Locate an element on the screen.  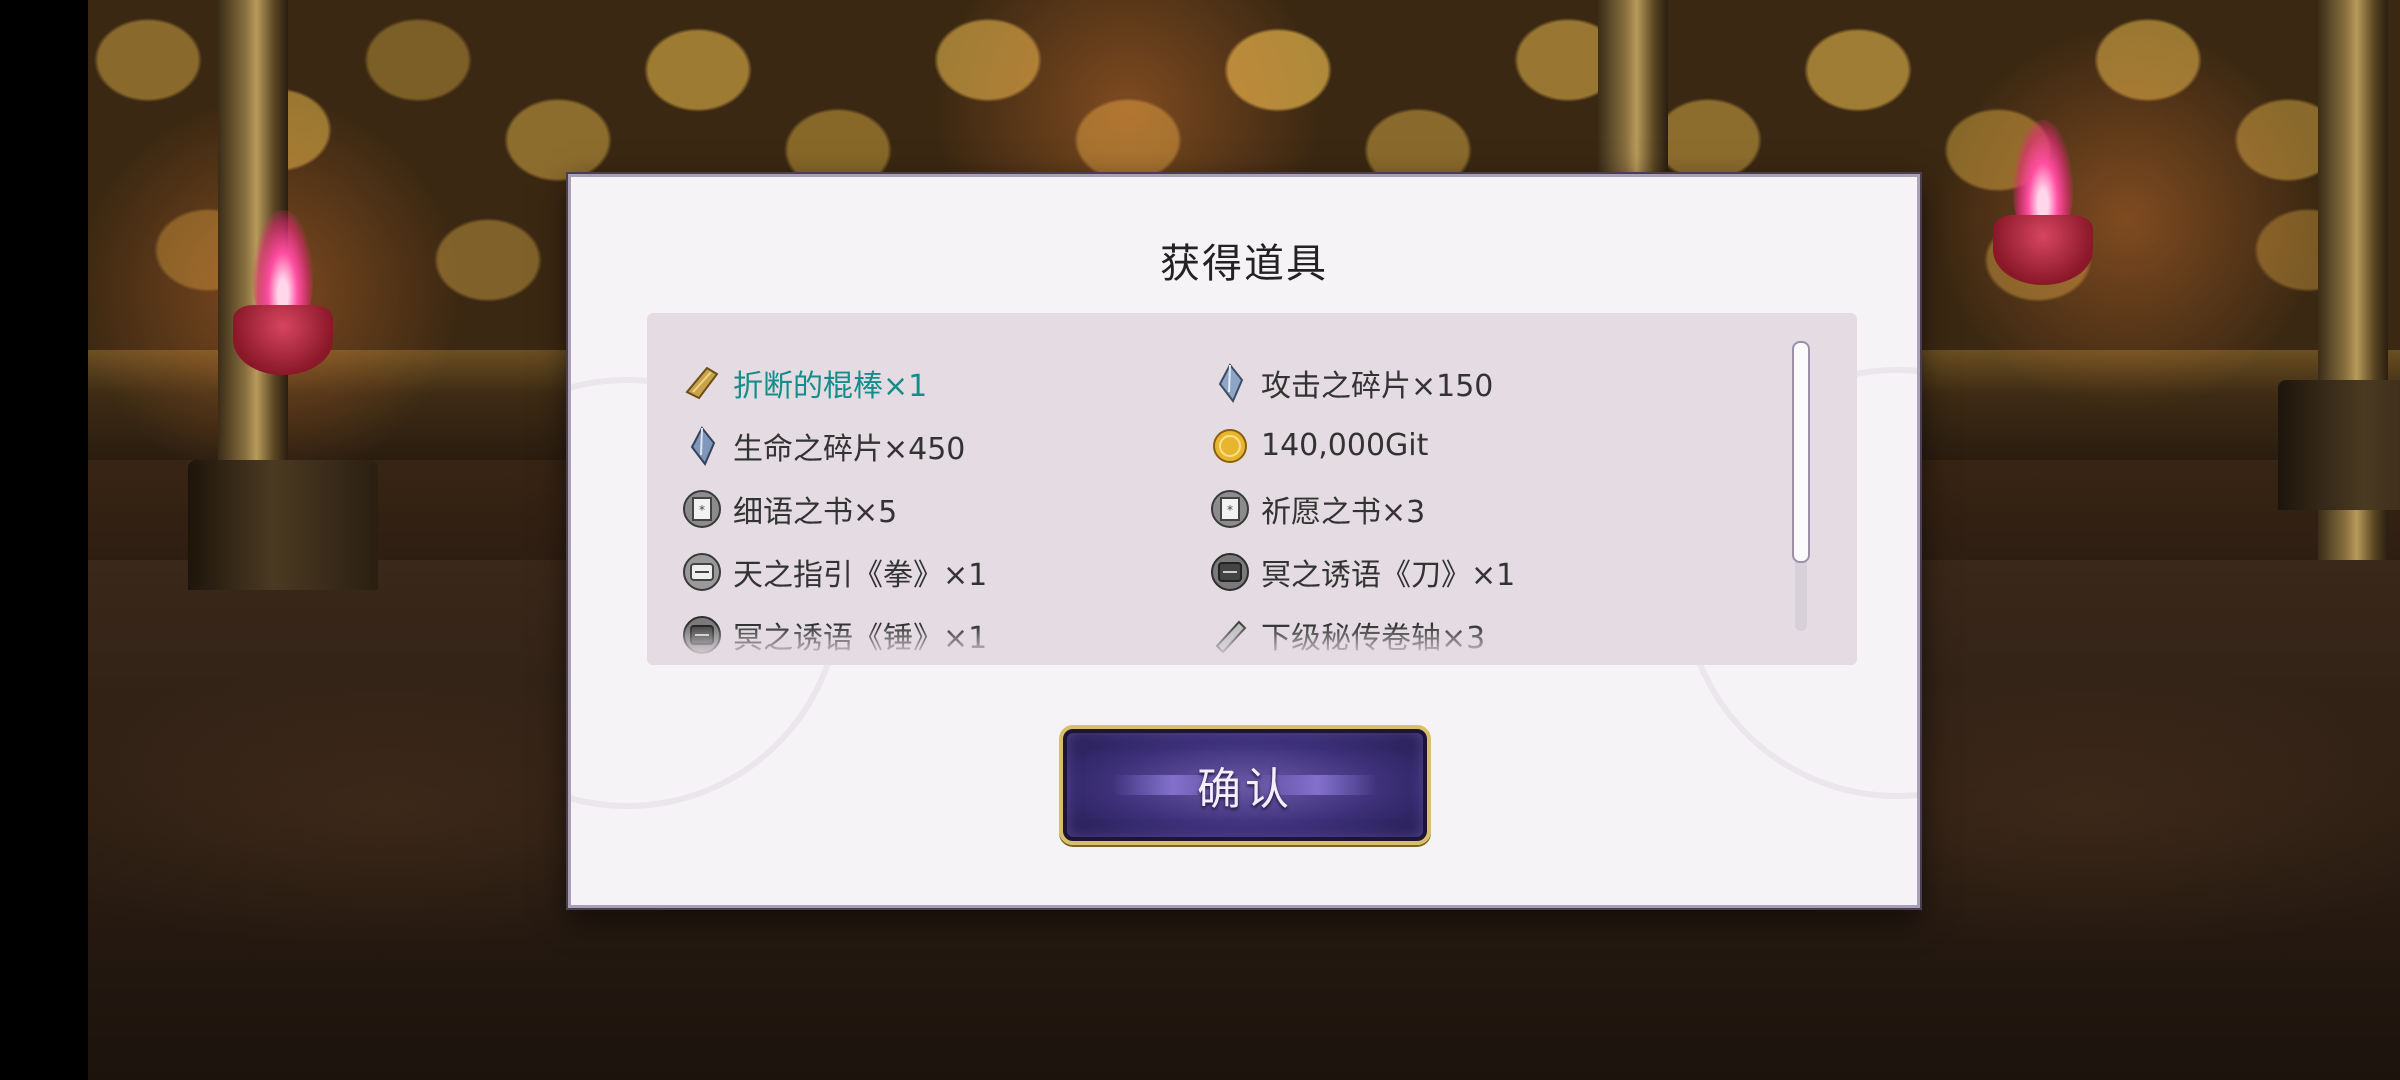
reward-item: 天之指引《拳》×1 is located at coordinates (945, 571).